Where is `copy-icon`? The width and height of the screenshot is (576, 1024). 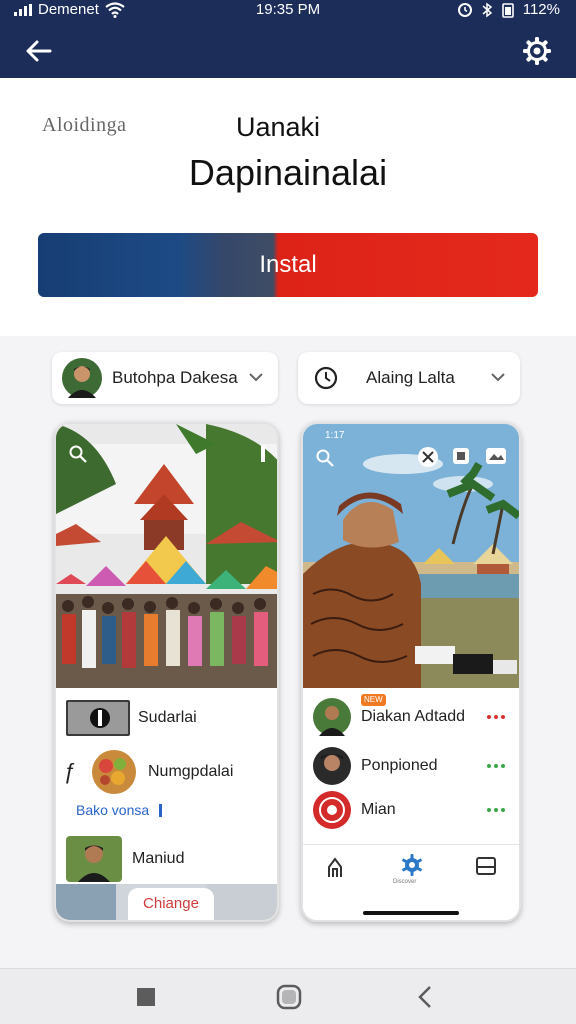 copy-icon is located at coordinates (461, 456).